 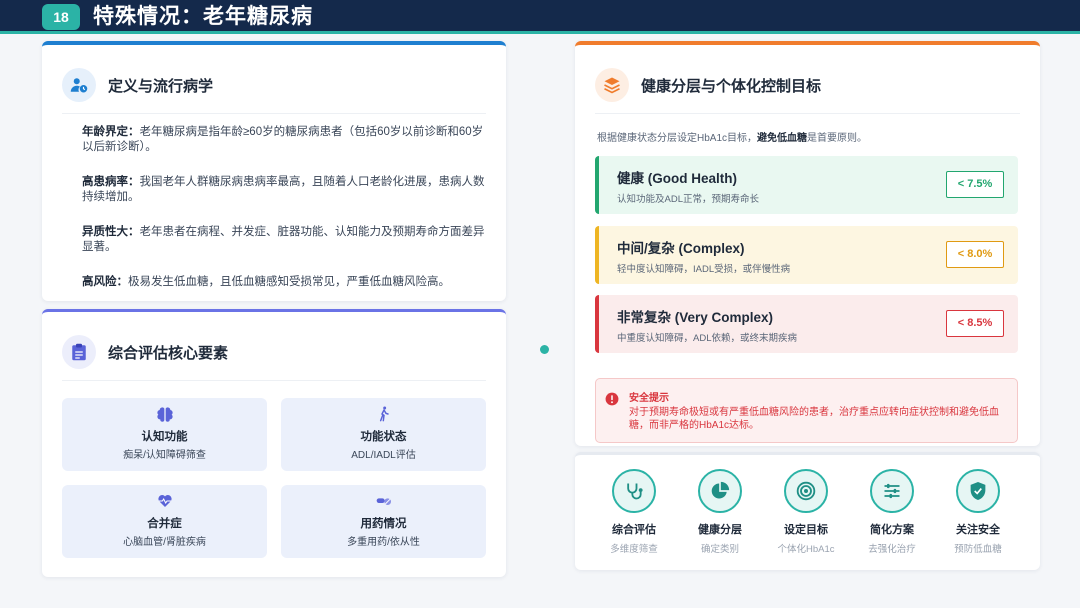 What do you see at coordinates (892, 549) in the screenshot?
I see `step-subtitle: 去强化治疗` at bounding box center [892, 549].